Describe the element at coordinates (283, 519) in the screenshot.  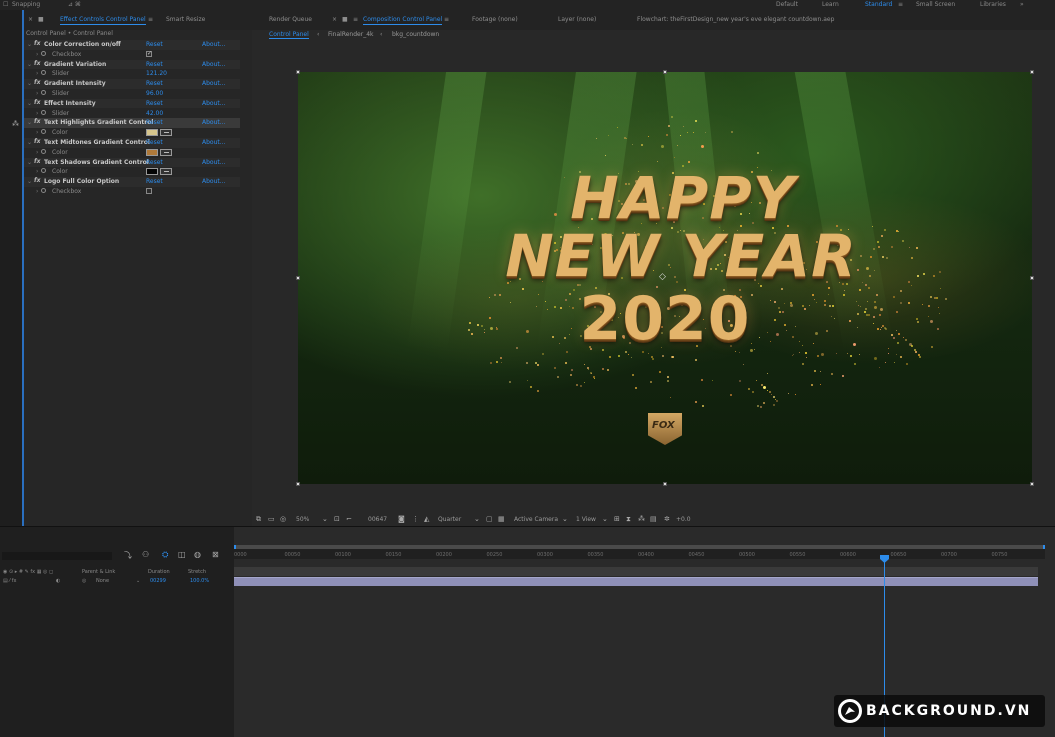
I see `mask-icon: ◎` at that location.